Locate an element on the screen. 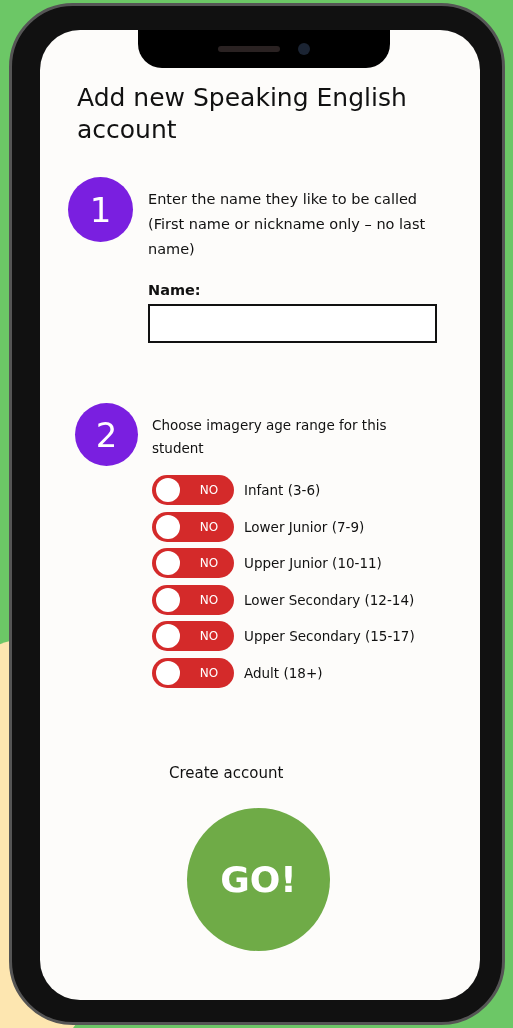 This screenshot has width=513, height=1028. create-account-label: Create account is located at coordinates (227, 772).